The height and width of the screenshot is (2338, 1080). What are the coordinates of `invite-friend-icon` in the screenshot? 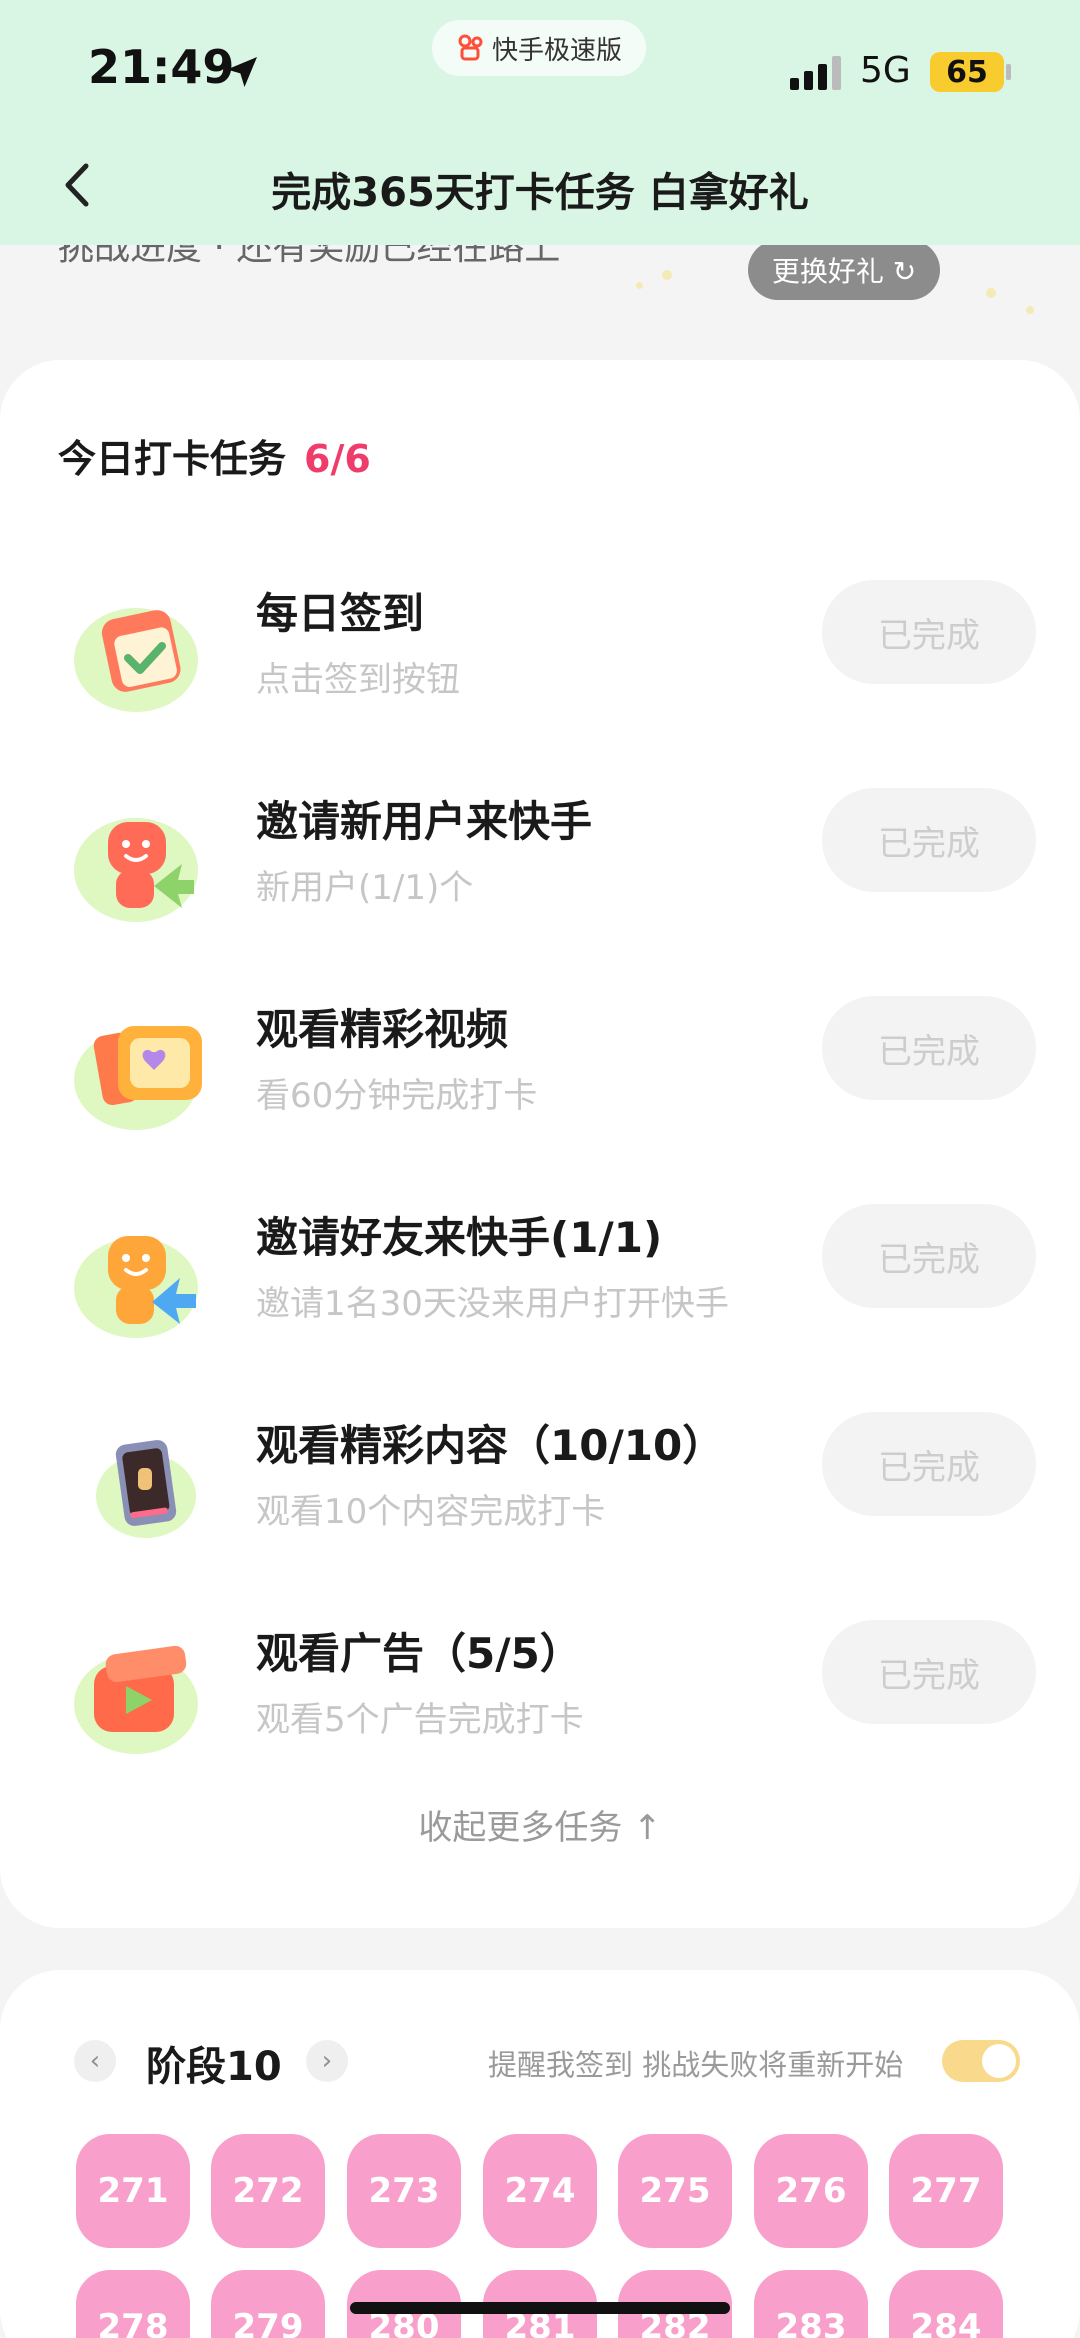 It's located at (136, 1287).